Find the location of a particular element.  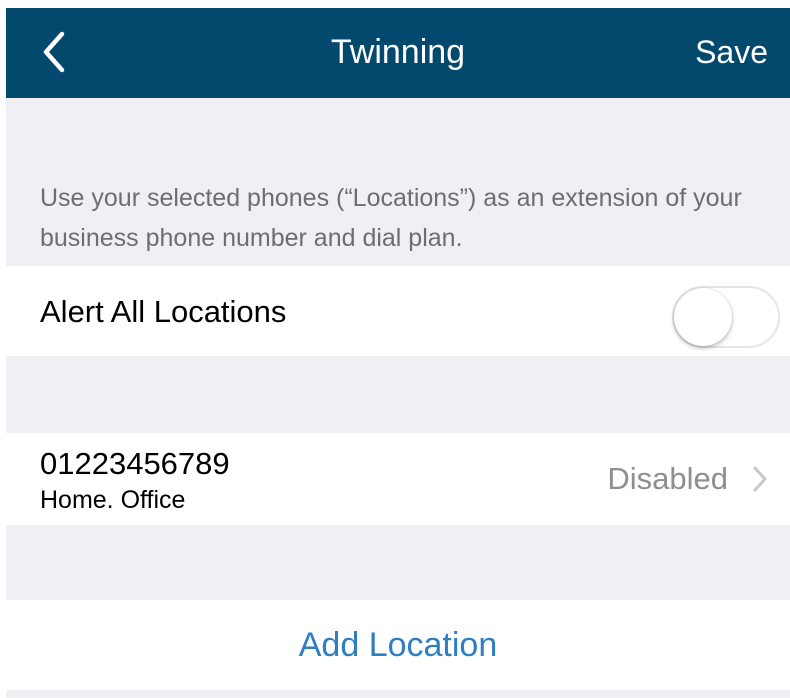

toggle-knob is located at coordinates (703, 317).